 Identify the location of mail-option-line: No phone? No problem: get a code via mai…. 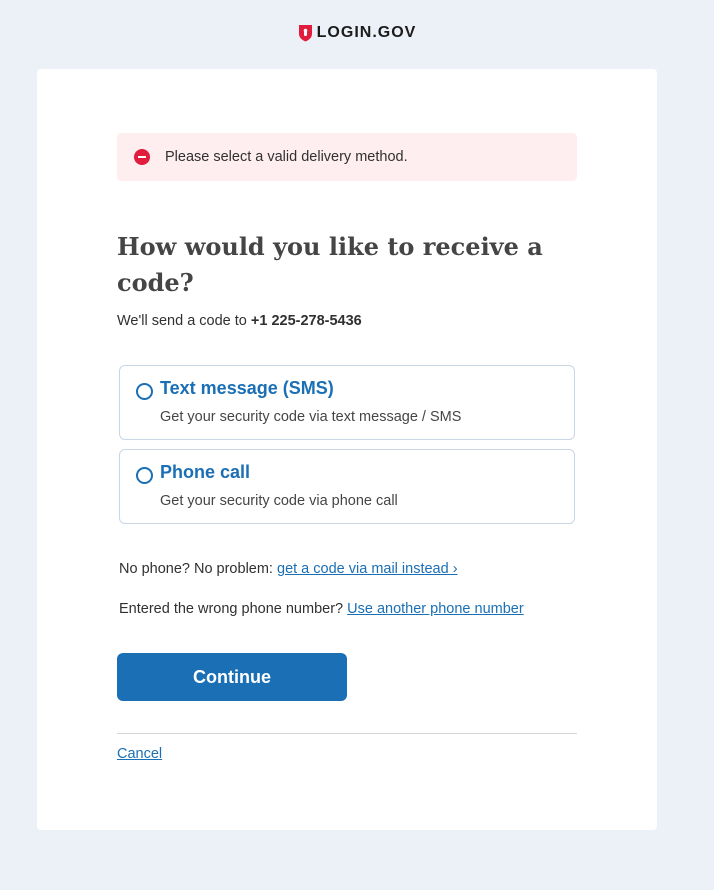
(288, 569).